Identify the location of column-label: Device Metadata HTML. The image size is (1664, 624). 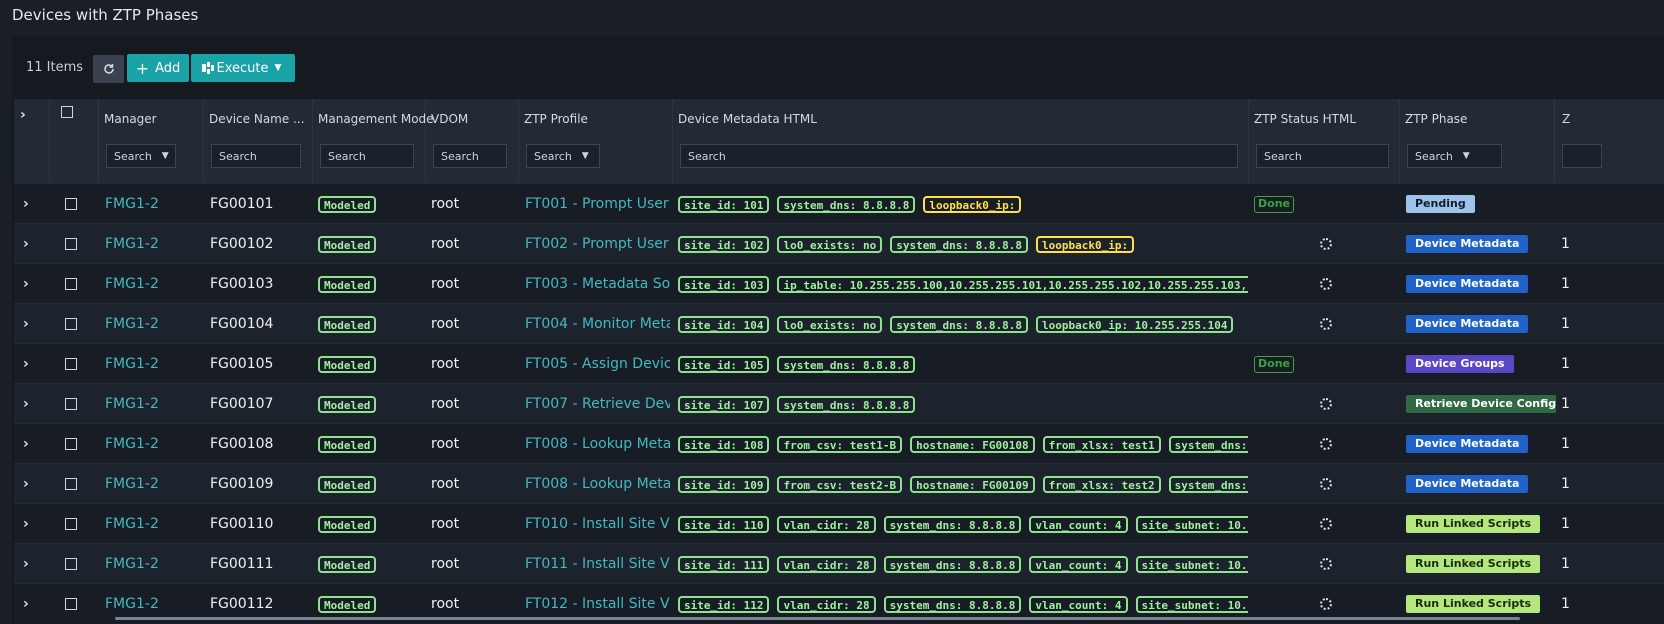
(747, 119).